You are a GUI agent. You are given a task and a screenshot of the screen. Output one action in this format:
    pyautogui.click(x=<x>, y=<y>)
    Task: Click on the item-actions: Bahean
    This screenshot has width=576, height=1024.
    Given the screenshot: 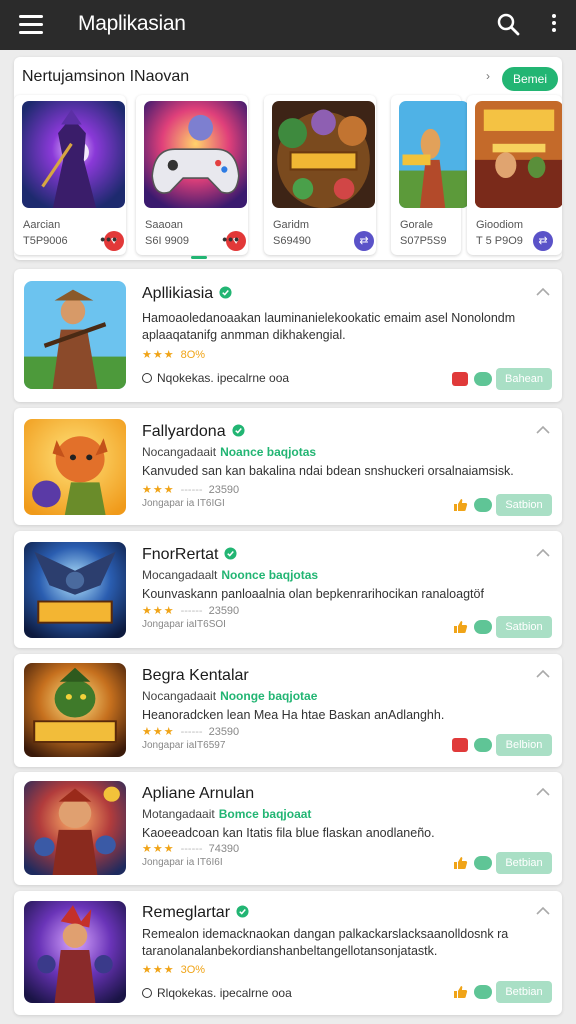 What is the action you would take?
    pyautogui.click(x=502, y=379)
    